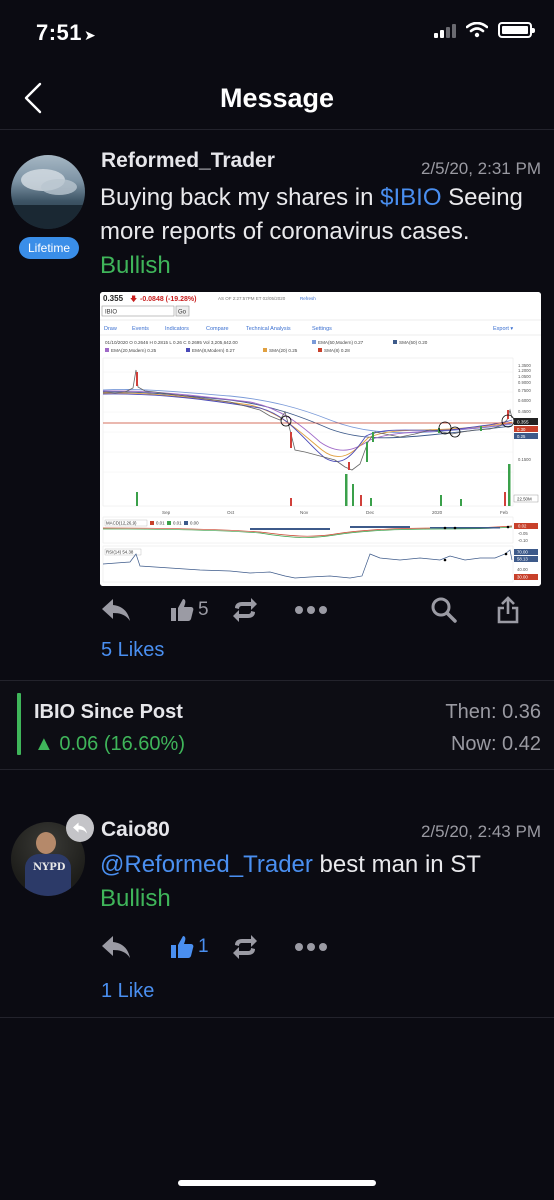 Image resolution: width=554 pixels, height=1200 pixels. What do you see at coordinates (337, 350) in the screenshot?
I see `chart-sma8: SMA(8) 0.28` at bounding box center [337, 350].